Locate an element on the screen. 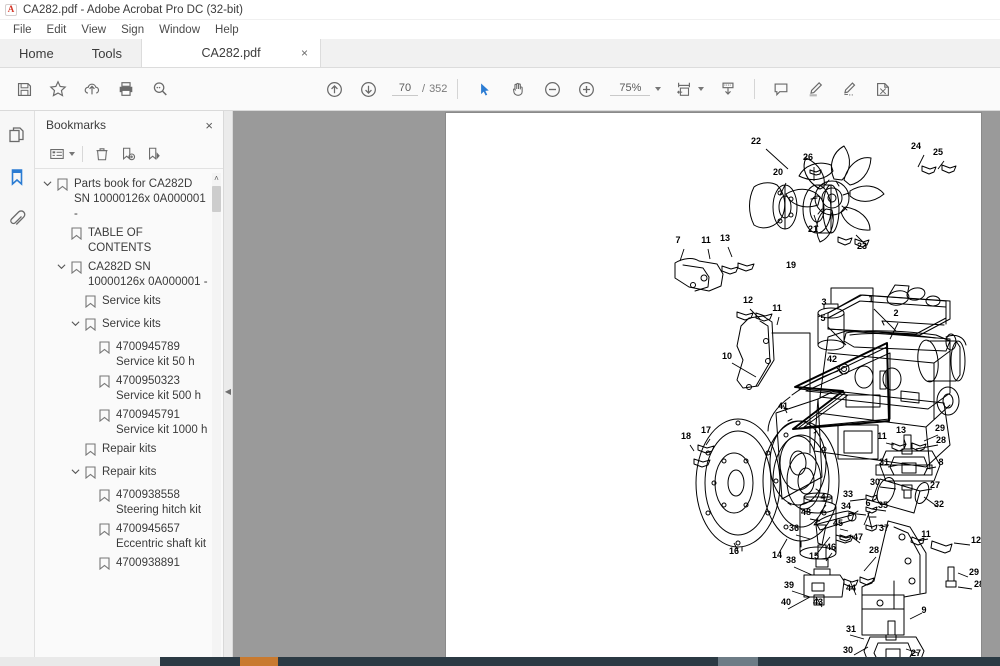 The image size is (1000, 666). bookmark-item: CA282D SN 10000126x 0A000001 - is located at coordinates (129, 275).